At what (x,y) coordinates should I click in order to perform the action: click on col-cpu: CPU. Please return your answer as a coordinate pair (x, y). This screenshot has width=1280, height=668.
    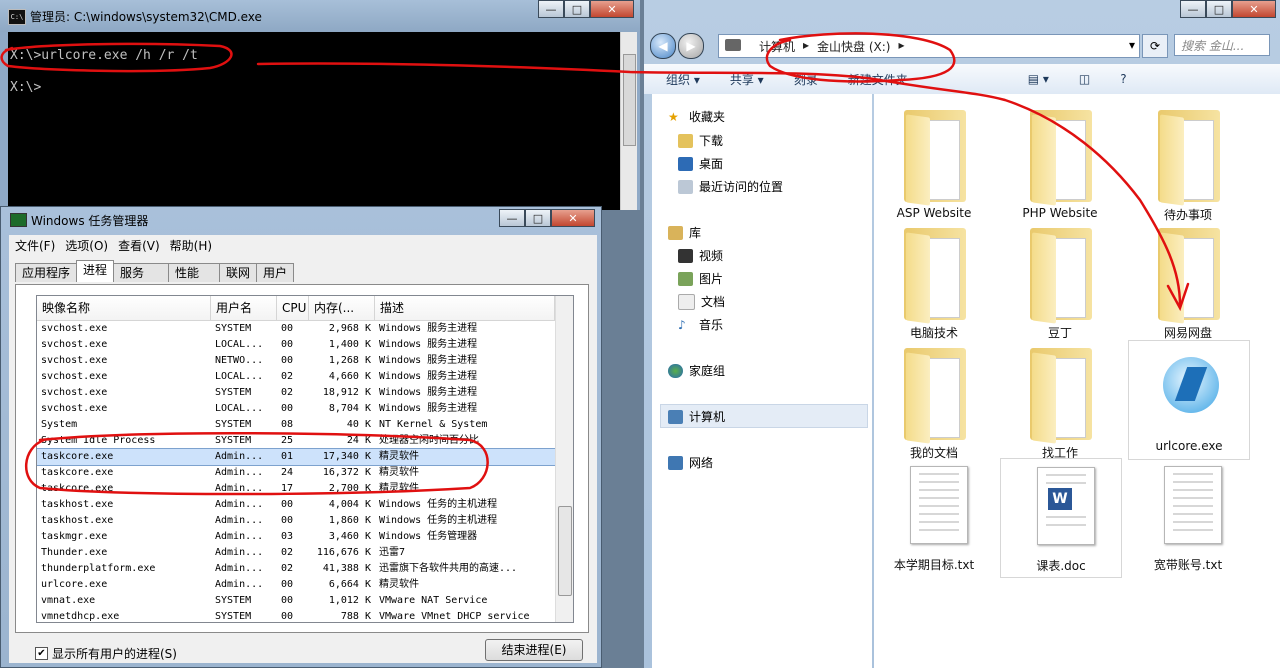
    Looking at the image, I should click on (293, 308).